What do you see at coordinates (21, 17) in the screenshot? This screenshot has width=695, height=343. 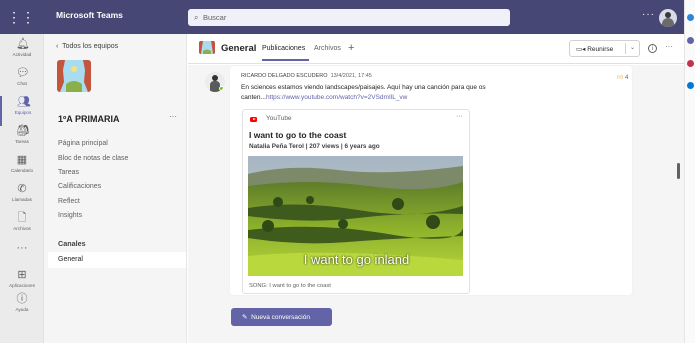 I see `app-launcher-icon: ⋮⋮` at bounding box center [21, 17].